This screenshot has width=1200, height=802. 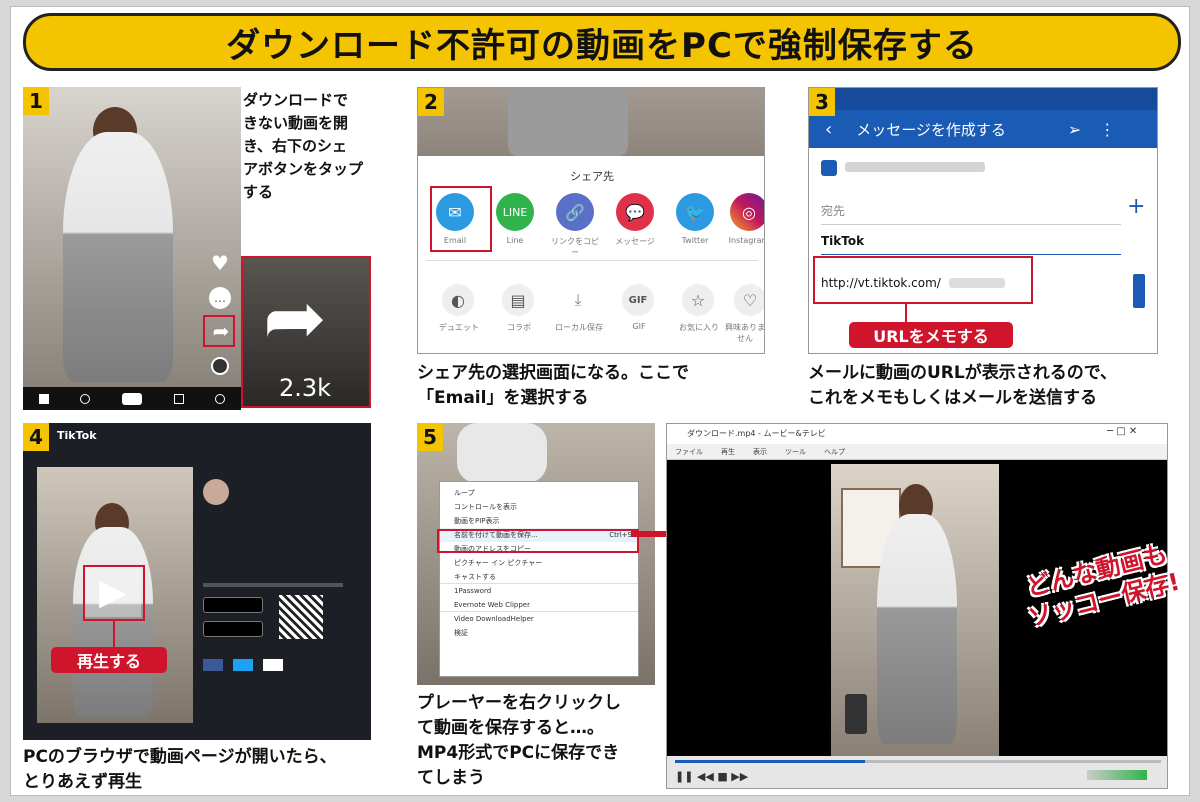 What do you see at coordinates (842, 241) in the screenshot?
I see `subject-field: TikTok` at bounding box center [842, 241].